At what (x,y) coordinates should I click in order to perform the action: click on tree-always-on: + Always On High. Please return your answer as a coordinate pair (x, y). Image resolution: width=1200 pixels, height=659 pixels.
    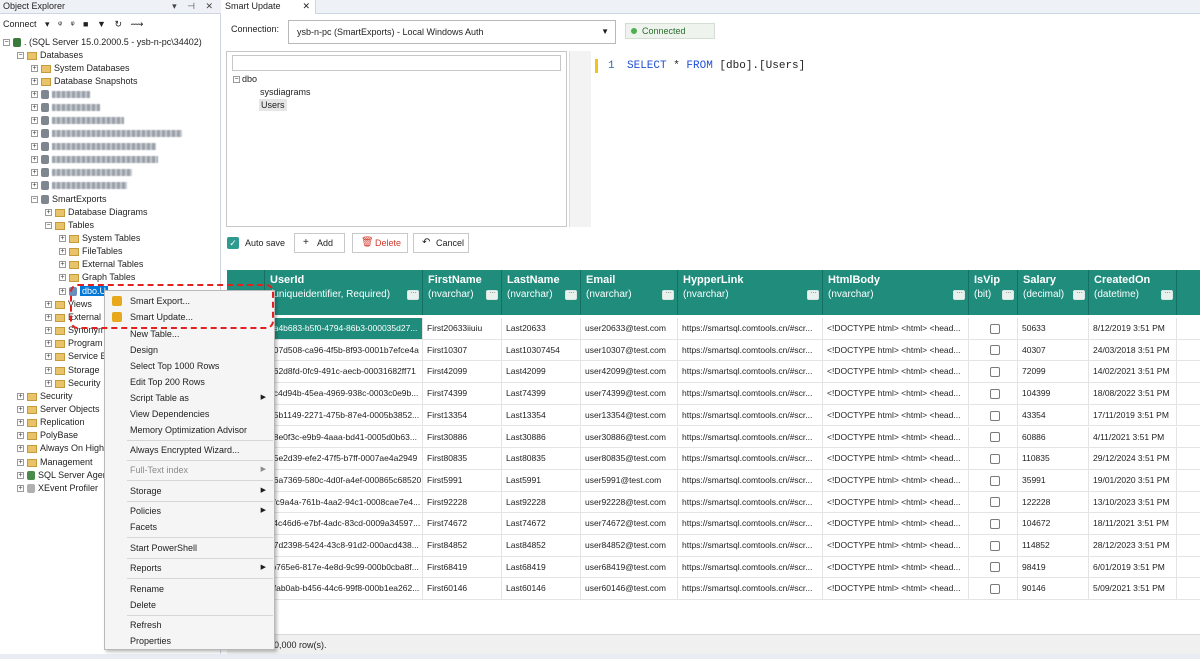
    Looking at the image, I should click on (60, 448).